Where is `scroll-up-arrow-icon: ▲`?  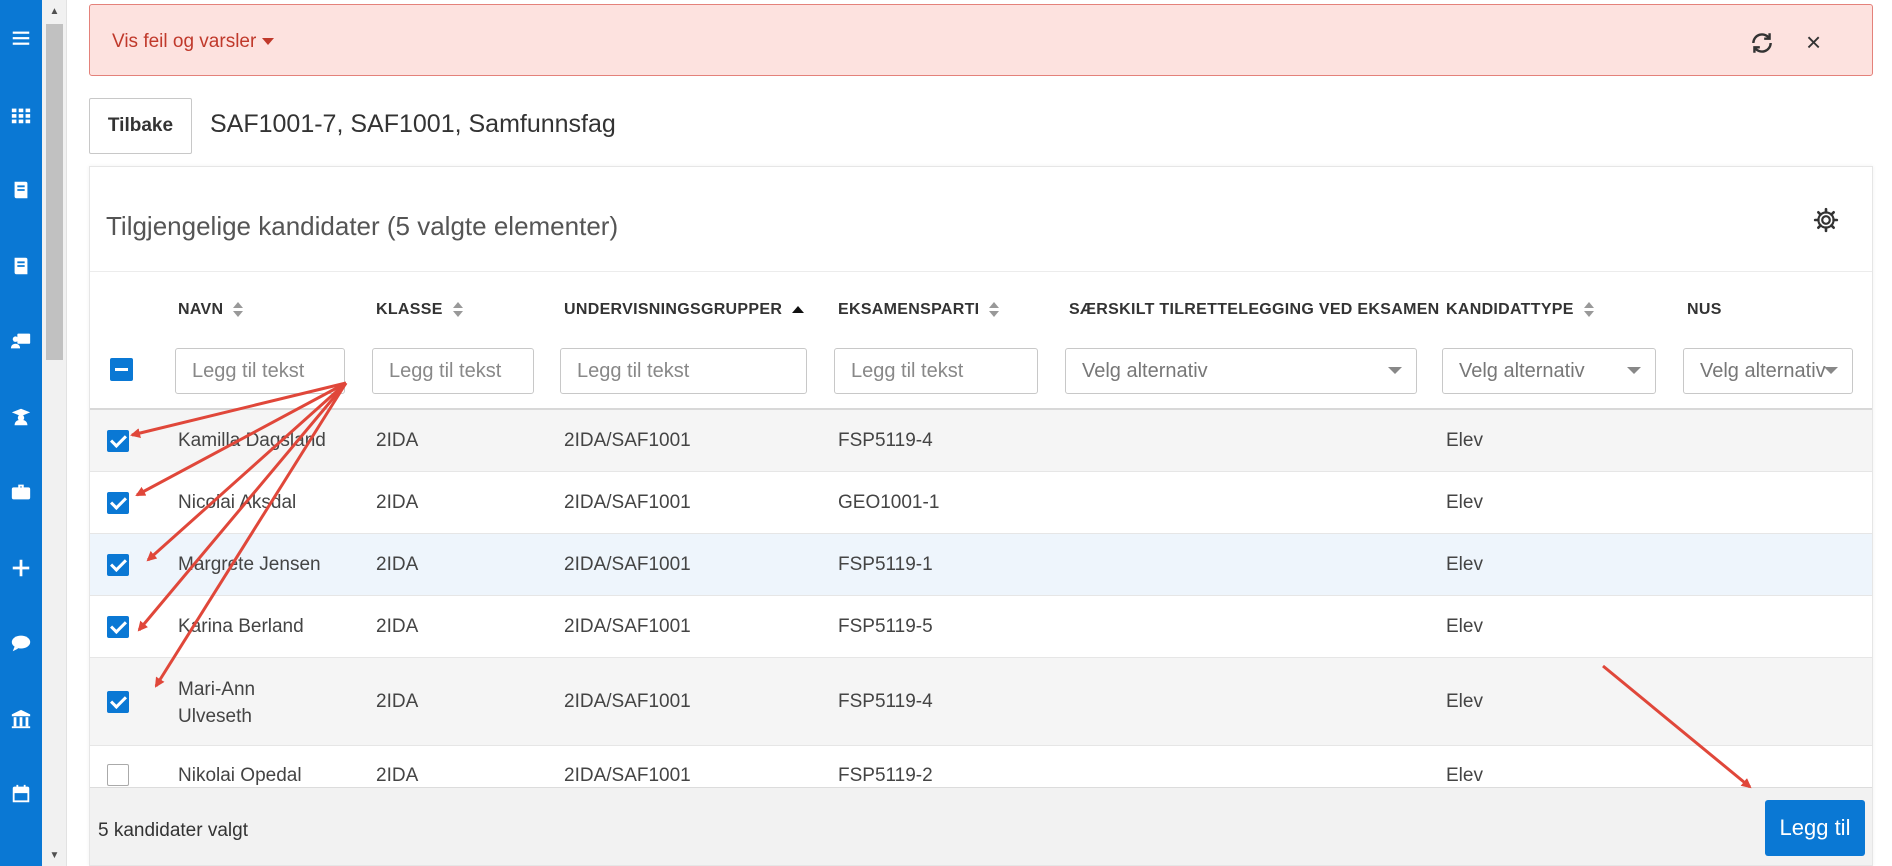
scroll-up-arrow-icon: ▲ is located at coordinates (54, 11).